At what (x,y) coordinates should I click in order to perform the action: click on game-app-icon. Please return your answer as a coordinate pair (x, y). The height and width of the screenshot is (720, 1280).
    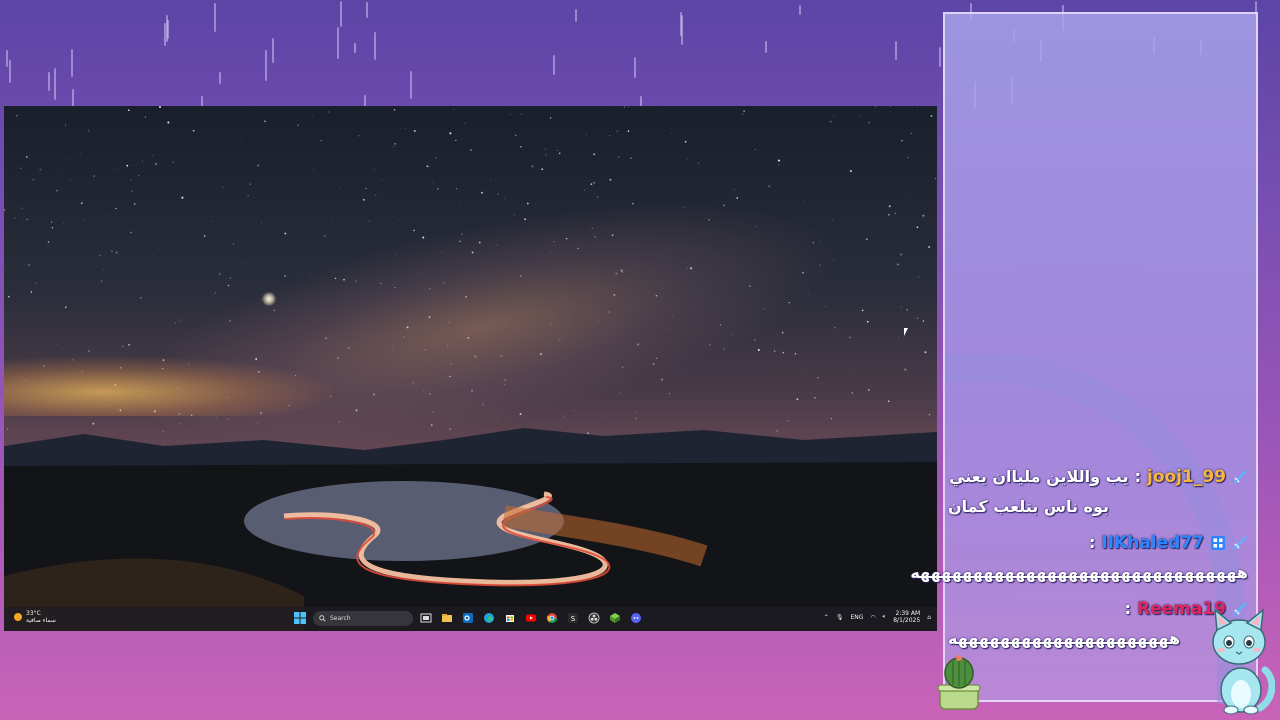
    Looking at the image, I should click on (615, 618).